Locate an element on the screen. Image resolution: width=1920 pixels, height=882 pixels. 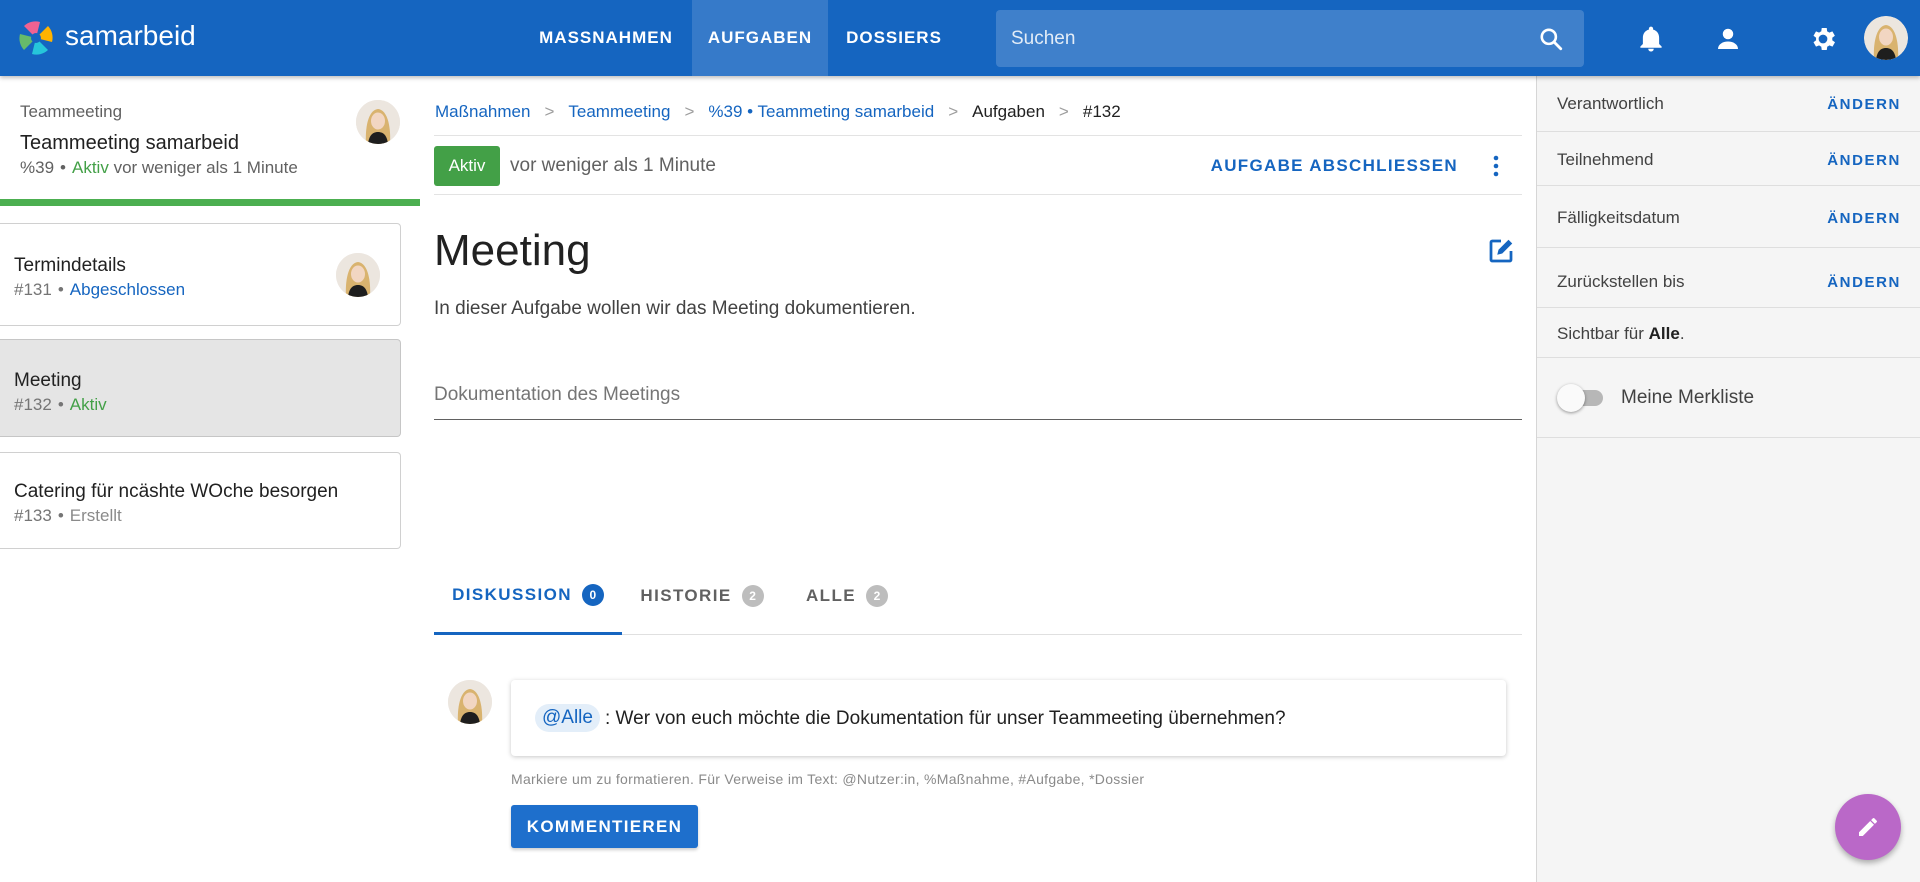
process-title: Teammeeting samarbeid is located at coordinates (129, 143).